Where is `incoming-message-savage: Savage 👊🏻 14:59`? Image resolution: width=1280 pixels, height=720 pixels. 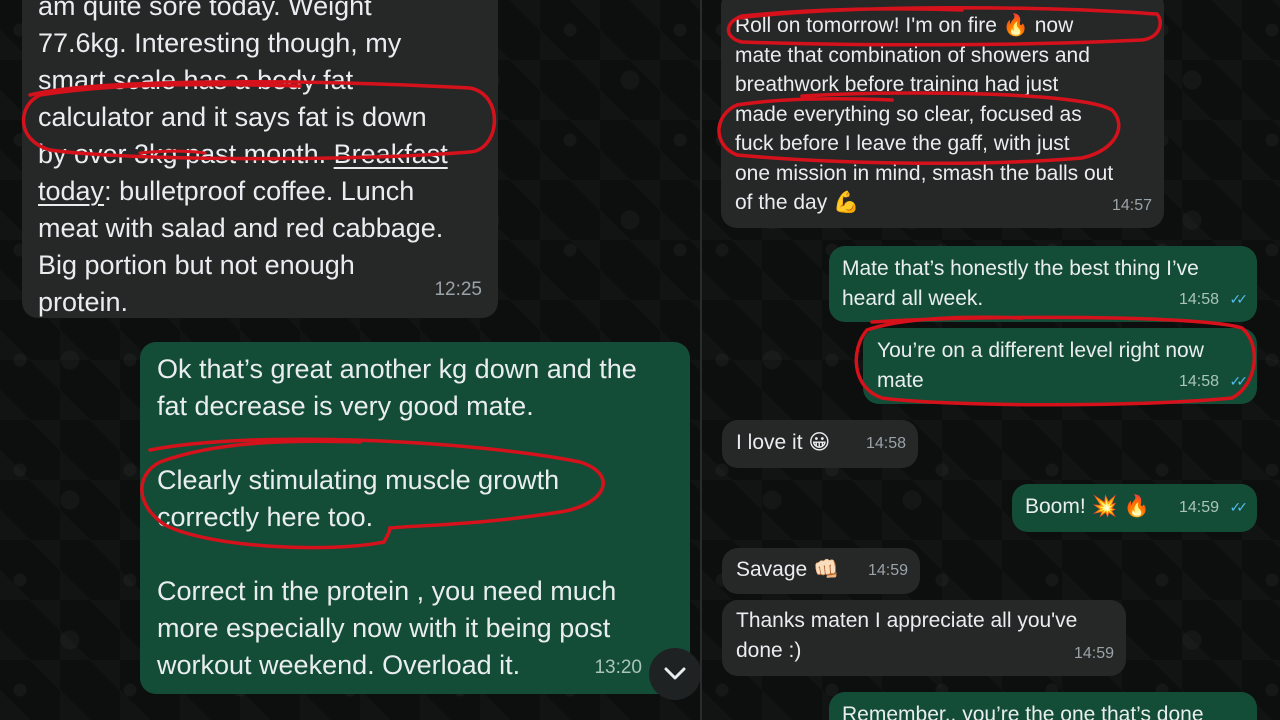 incoming-message-savage: Savage 👊🏻 14:59 is located at coordinates (821, 571).